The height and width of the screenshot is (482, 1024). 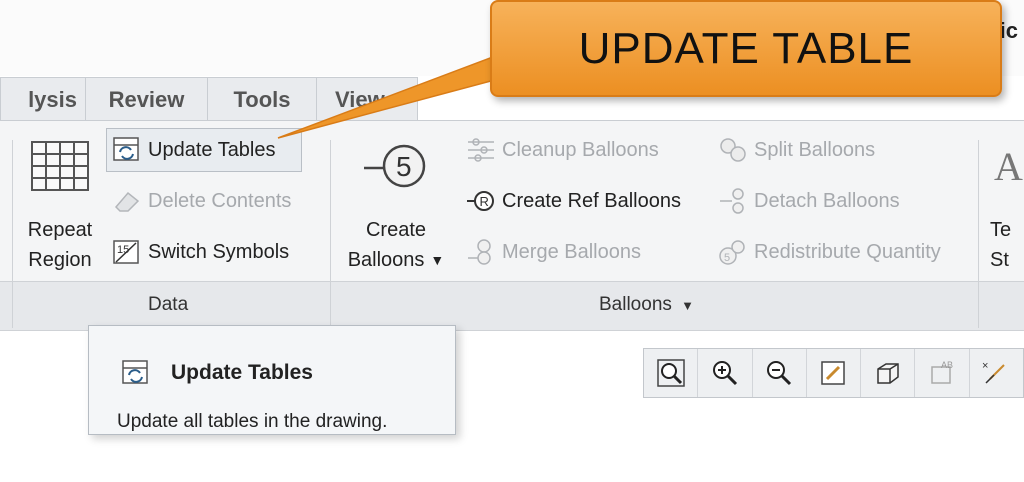 What do you see at coordinates (481, 252) in the screenshot?
I see `merge-balloons-icon` at bounding box center [481, 252].